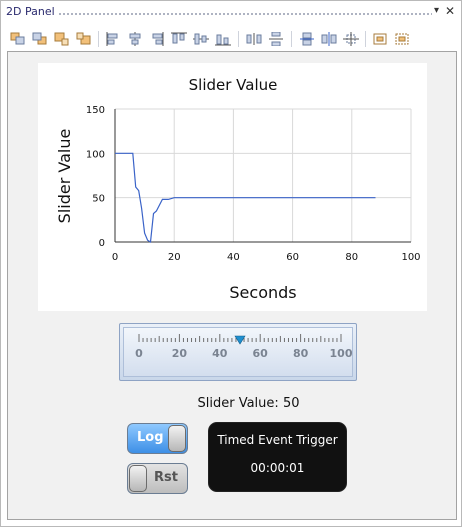  I want to click on slider-tick-label: 100, so click(341, 353).